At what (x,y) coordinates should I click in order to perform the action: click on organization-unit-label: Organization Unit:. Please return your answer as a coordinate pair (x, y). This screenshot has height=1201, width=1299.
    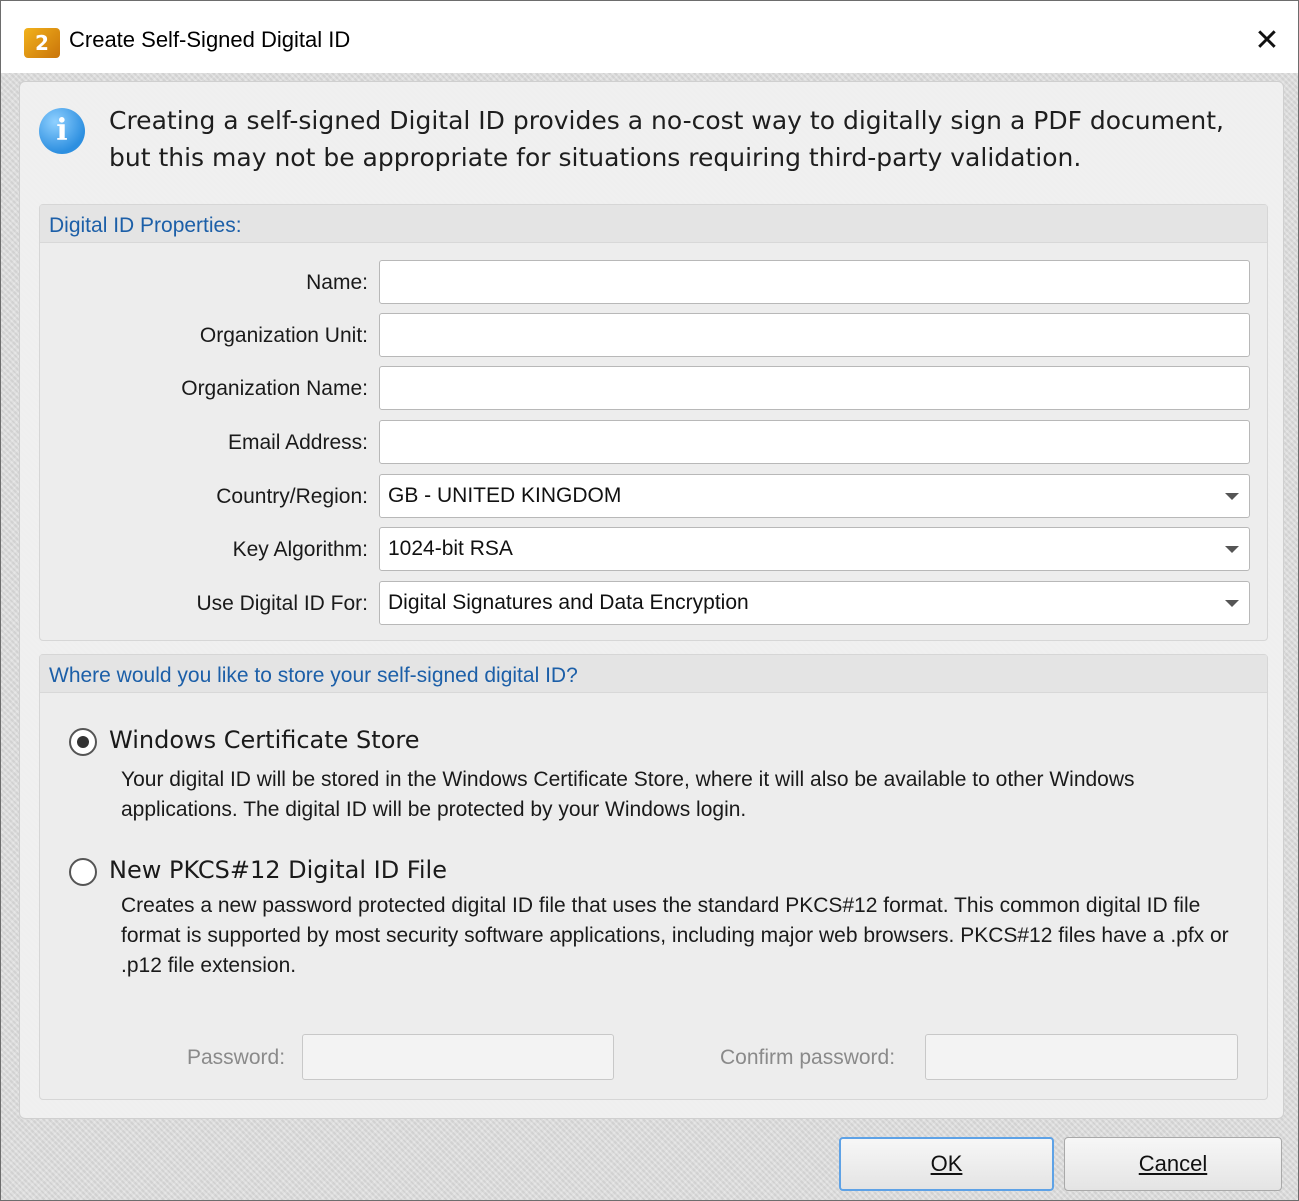
    Looking at the image, I should click on (283, 335).